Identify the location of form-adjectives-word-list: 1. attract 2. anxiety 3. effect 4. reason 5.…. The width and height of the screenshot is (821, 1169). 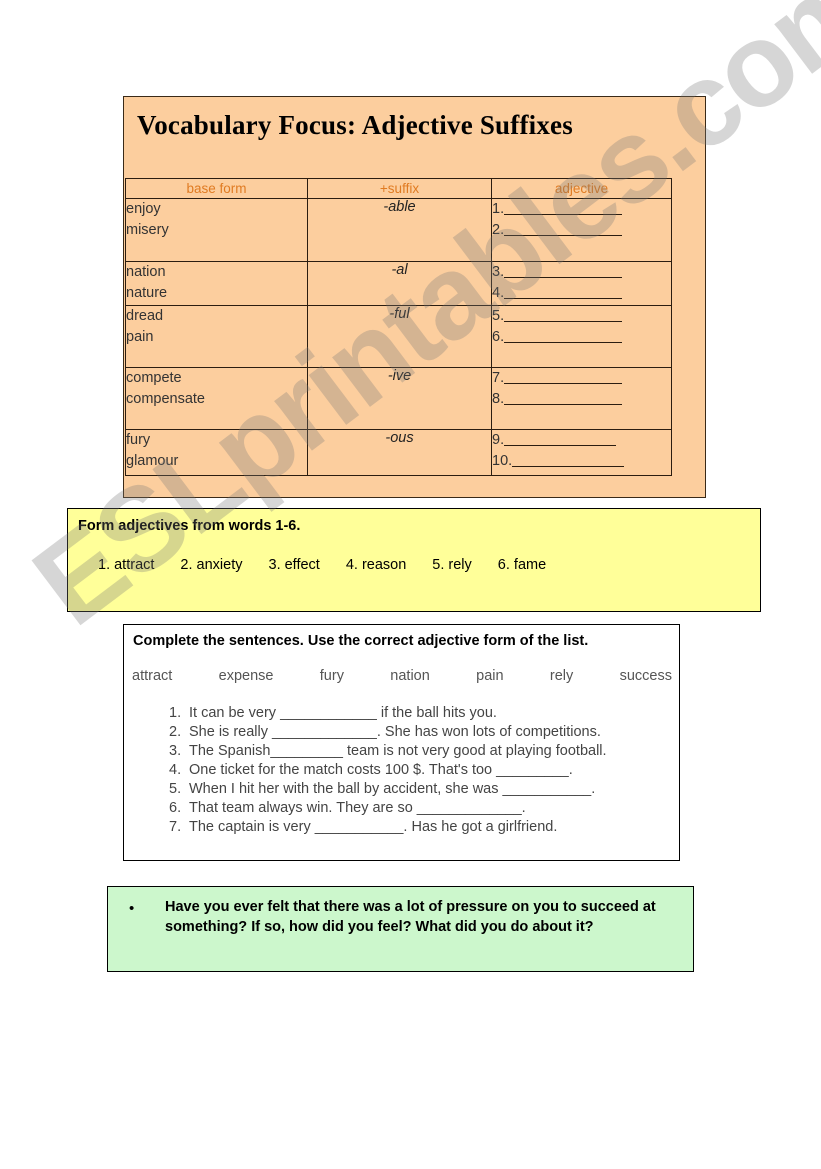
(335, 565).